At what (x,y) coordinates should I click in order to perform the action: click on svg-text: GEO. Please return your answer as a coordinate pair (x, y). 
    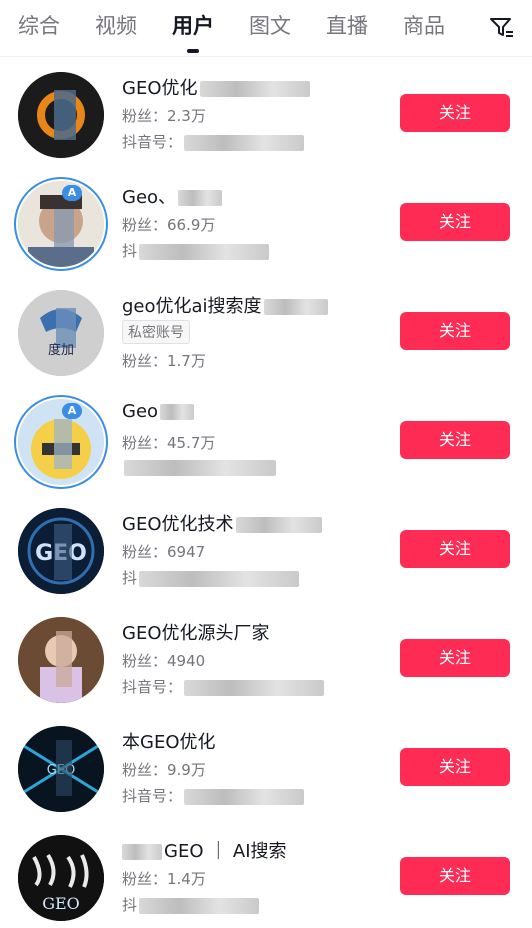
    Looking at the image, I should click on (61, 903).